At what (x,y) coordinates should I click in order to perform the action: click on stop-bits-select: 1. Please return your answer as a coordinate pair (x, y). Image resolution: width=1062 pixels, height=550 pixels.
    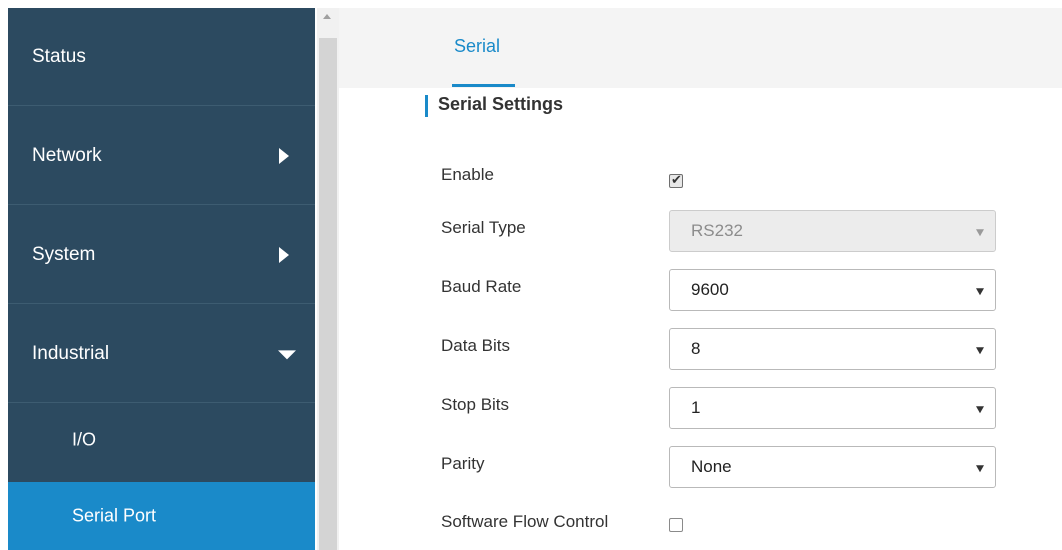
    Looking at the image, I should click on (832, 408).